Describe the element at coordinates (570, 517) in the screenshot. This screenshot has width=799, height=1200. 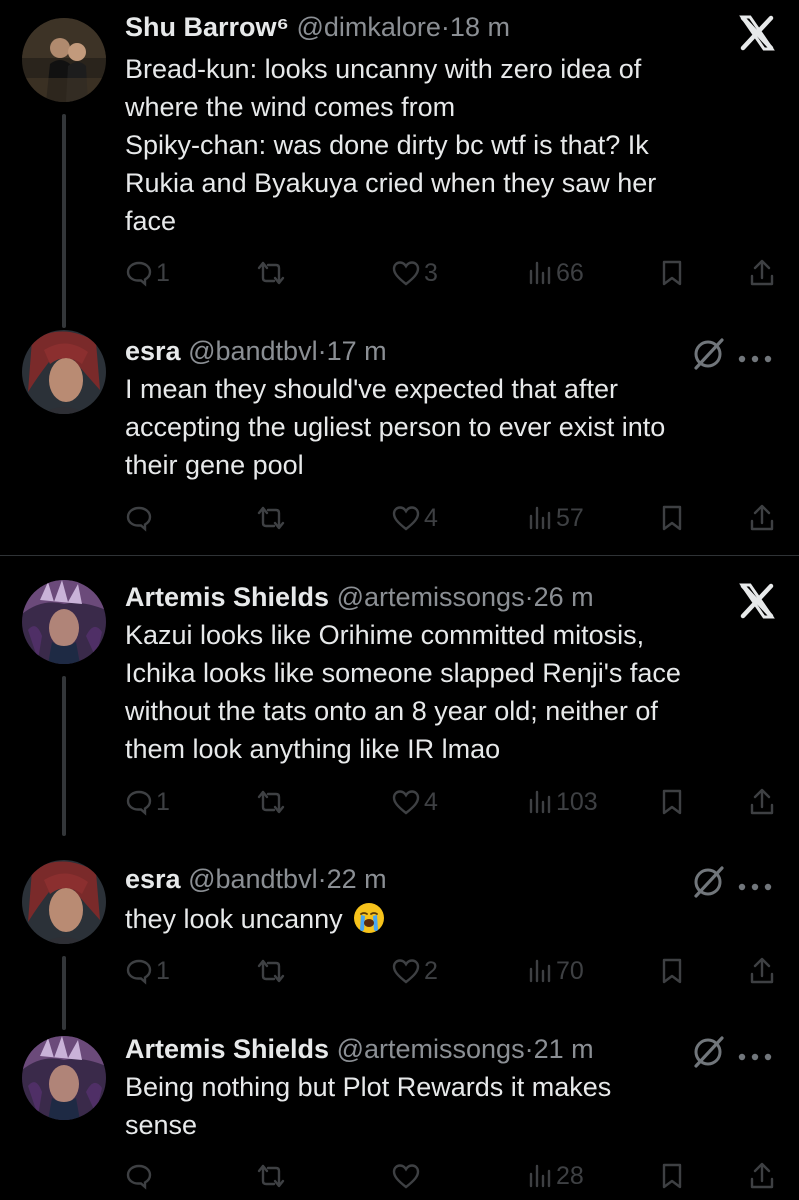
I see `view-count: 57` at that location.